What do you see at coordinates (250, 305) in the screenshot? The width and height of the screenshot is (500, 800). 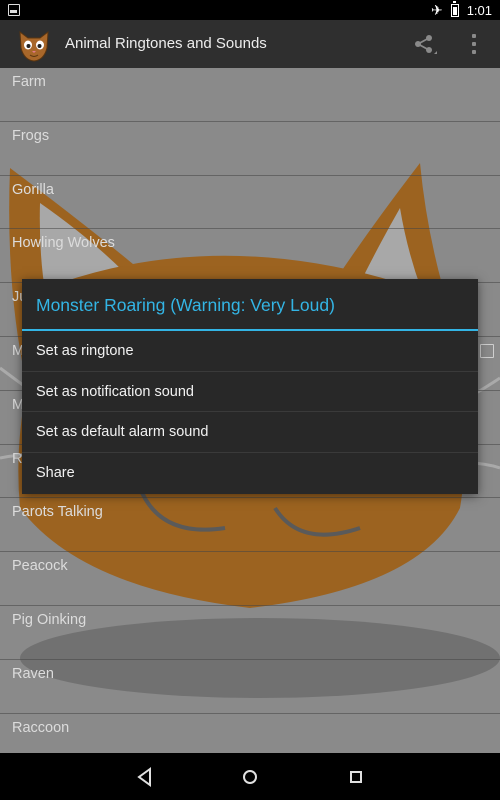 I see `dialog-title: Monster Roaring (Warning: Very Loud)` at bounding box center [250, 305].